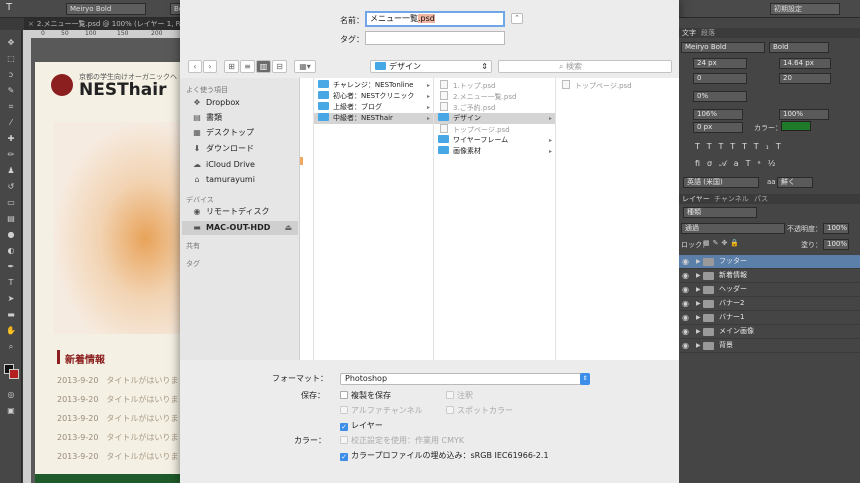  I want to click on hand-tool-icon: ✋, so click(11, 331).